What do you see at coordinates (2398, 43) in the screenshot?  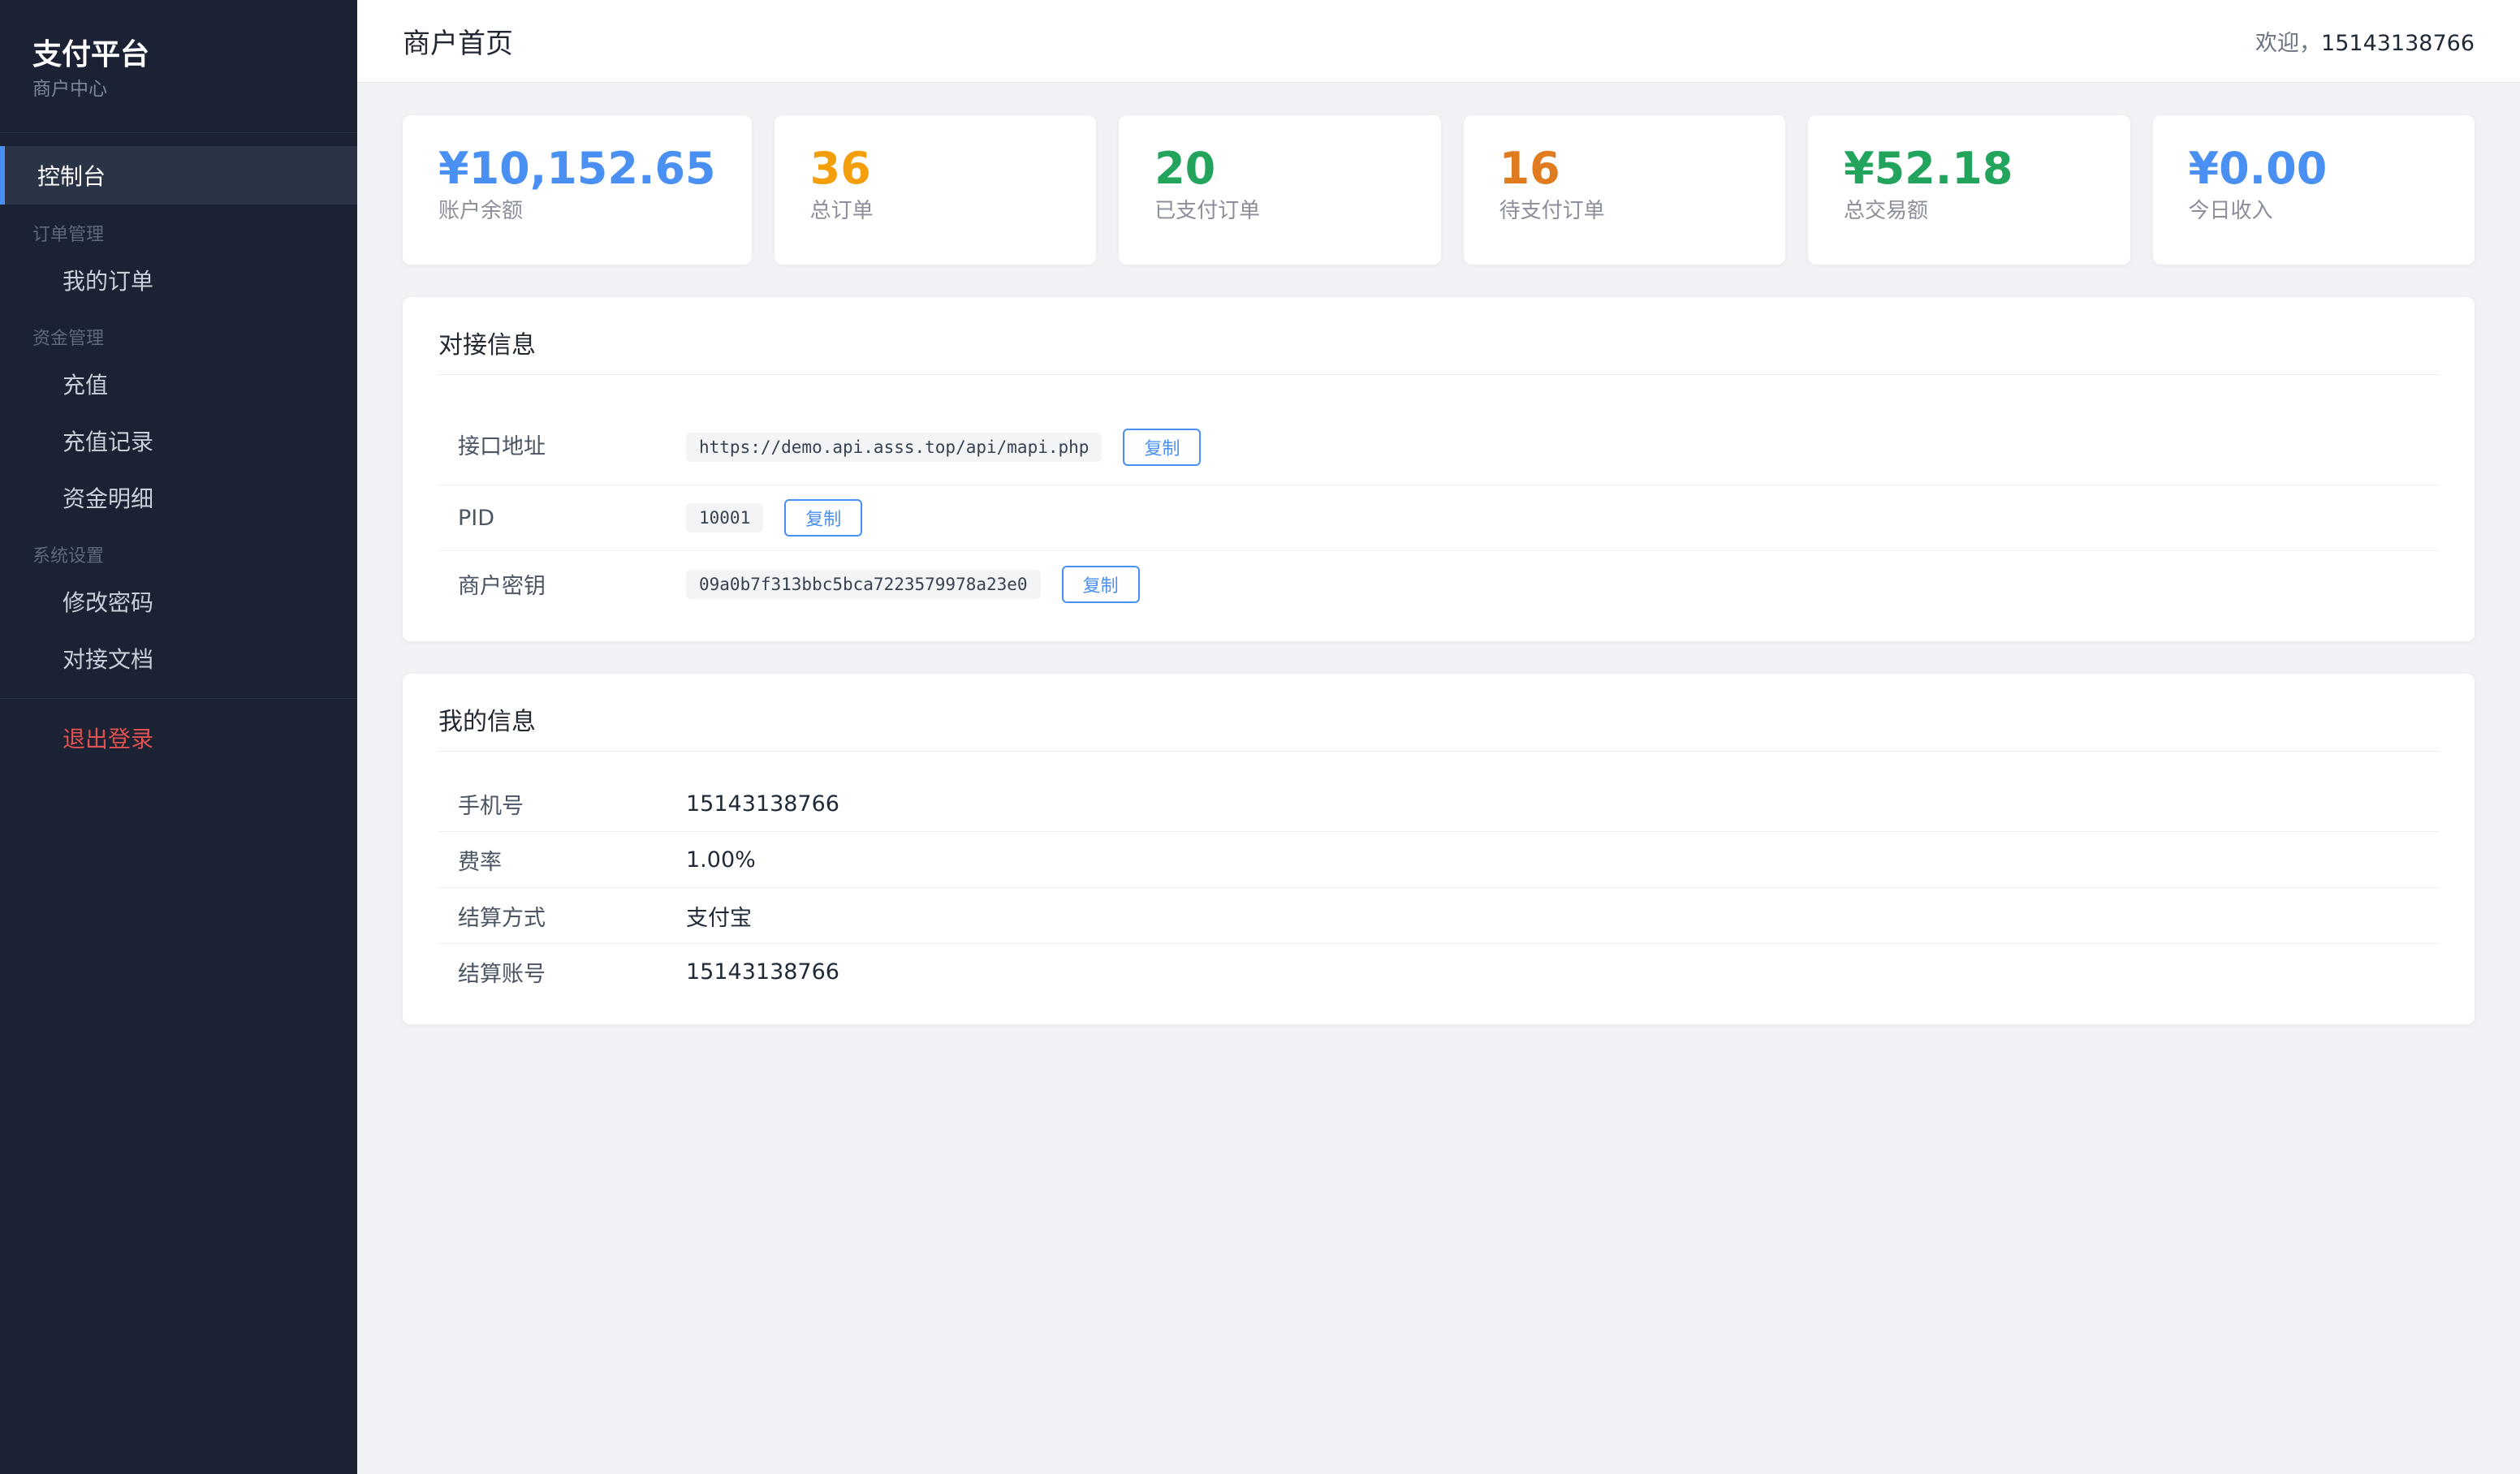 I see `welcome-user: 15143138766` at bounding box center [2398, 43].